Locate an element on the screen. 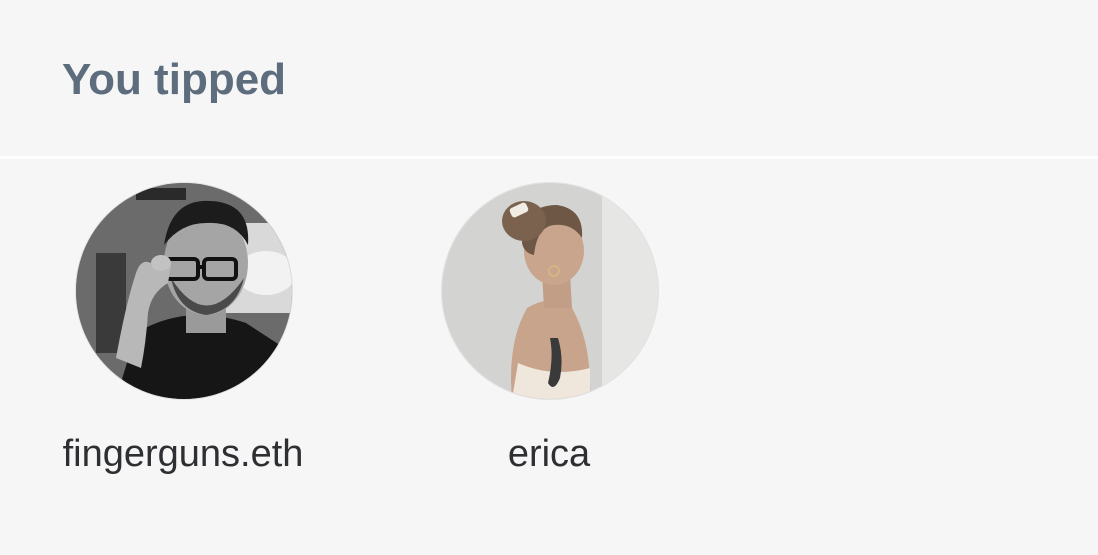  section-title: You tipped is located at coordinates (174, 79).